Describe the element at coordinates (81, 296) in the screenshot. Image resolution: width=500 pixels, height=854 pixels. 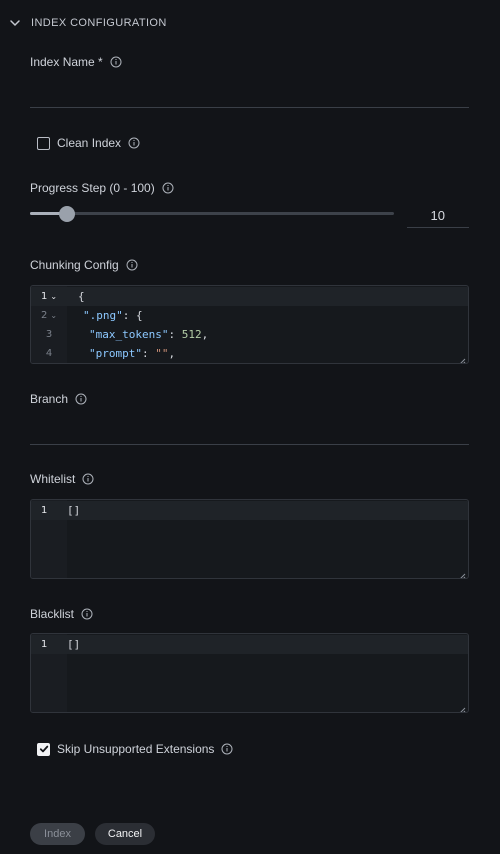
I see `code-text: {` at that location.